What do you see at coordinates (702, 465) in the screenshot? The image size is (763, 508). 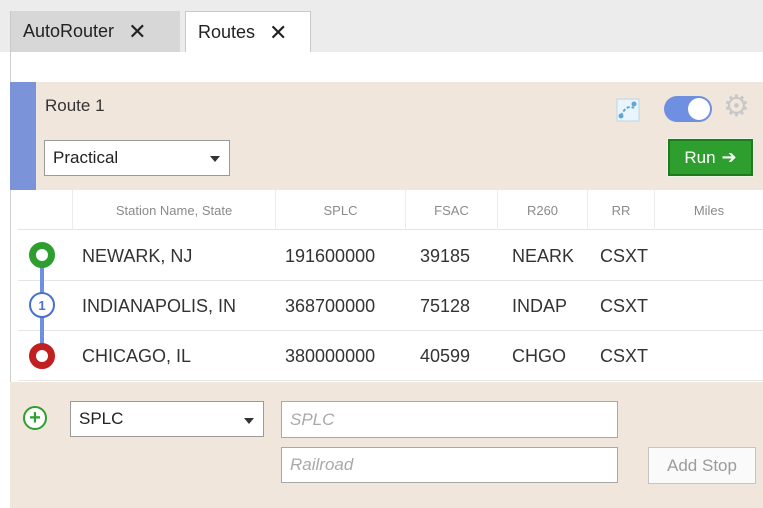 I see `add-stop-button: Add Stop` at bounding box center [702, 465].